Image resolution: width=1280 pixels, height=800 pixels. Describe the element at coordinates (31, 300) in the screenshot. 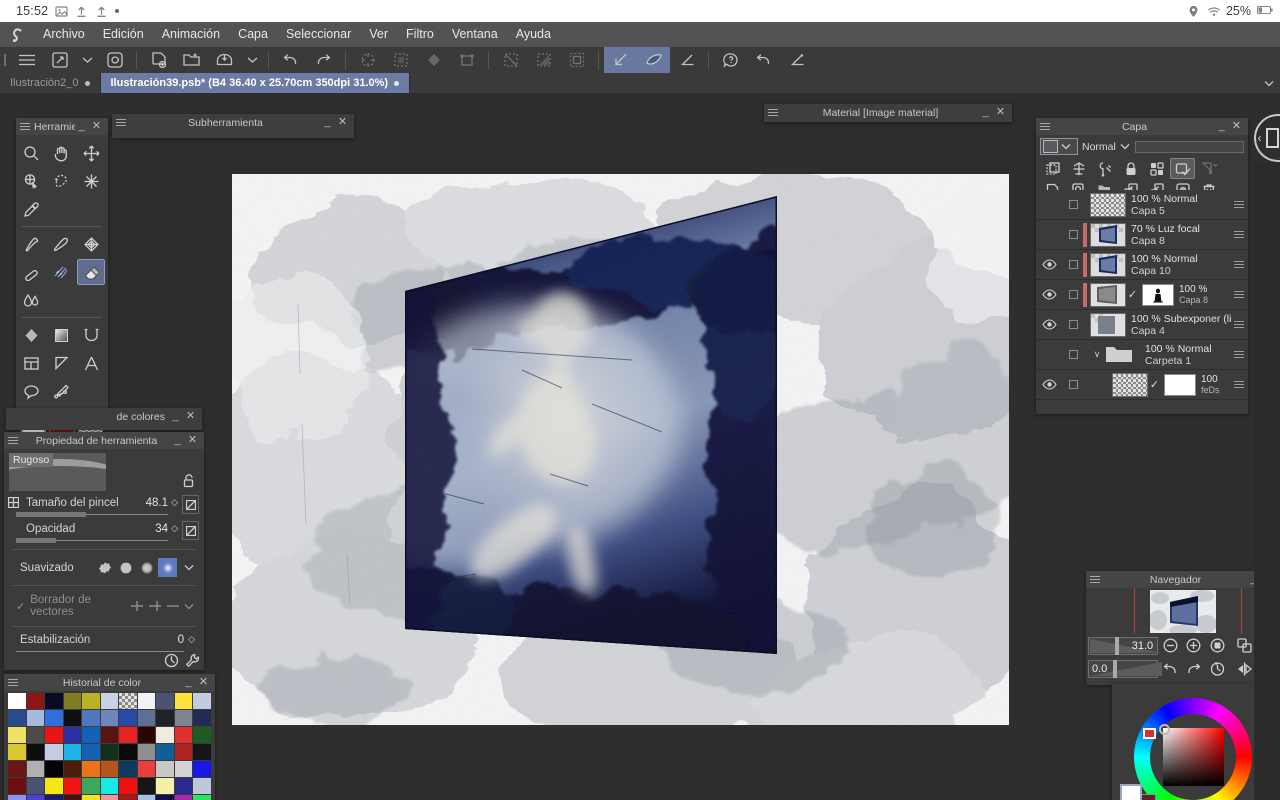

I see `blend-tool` at that location.